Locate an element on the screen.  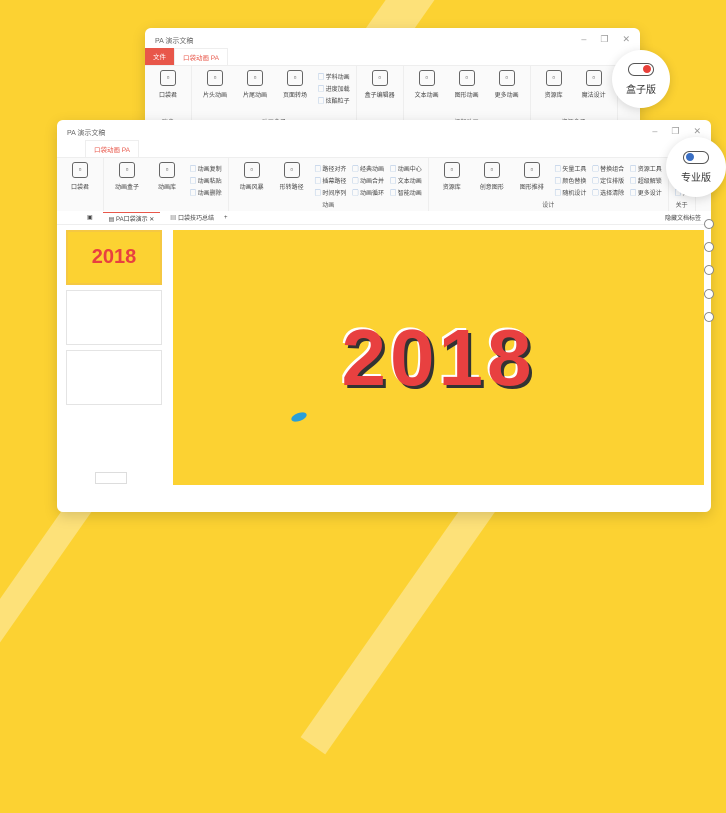
ribbon-button-label: 口袋君 is located at coordinates (79, 188).